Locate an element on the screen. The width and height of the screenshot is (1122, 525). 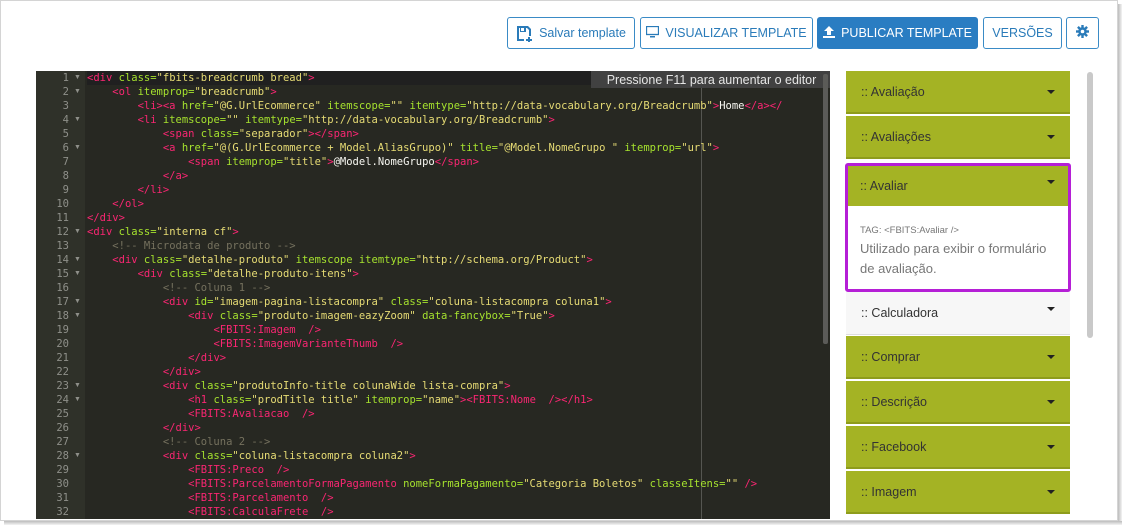
line-number: 17 is located at coordinates (62, 302).